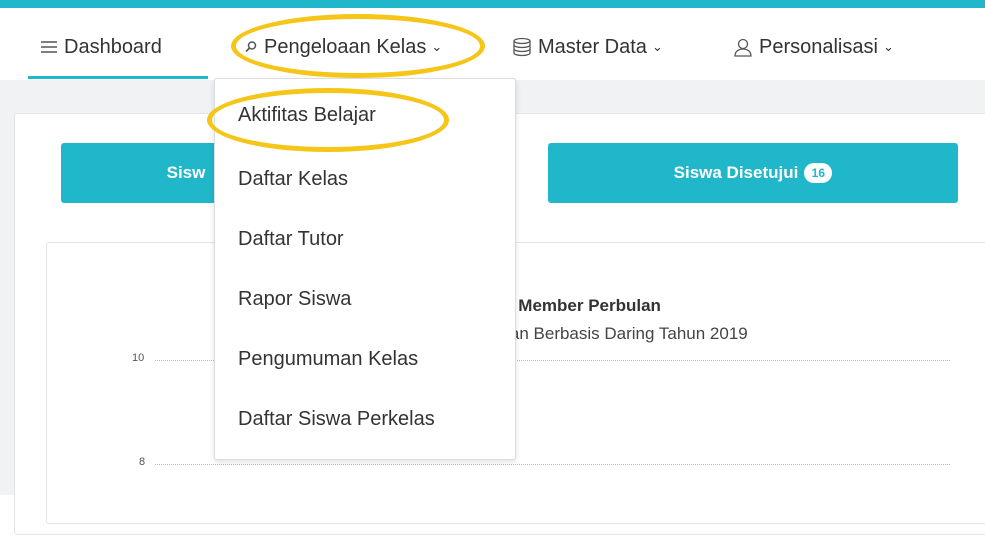 This screenshot has height=535, width=985. Describe the element at coordinates (818, 173) in the screenshot. I see `count-badge: 16` at that location.